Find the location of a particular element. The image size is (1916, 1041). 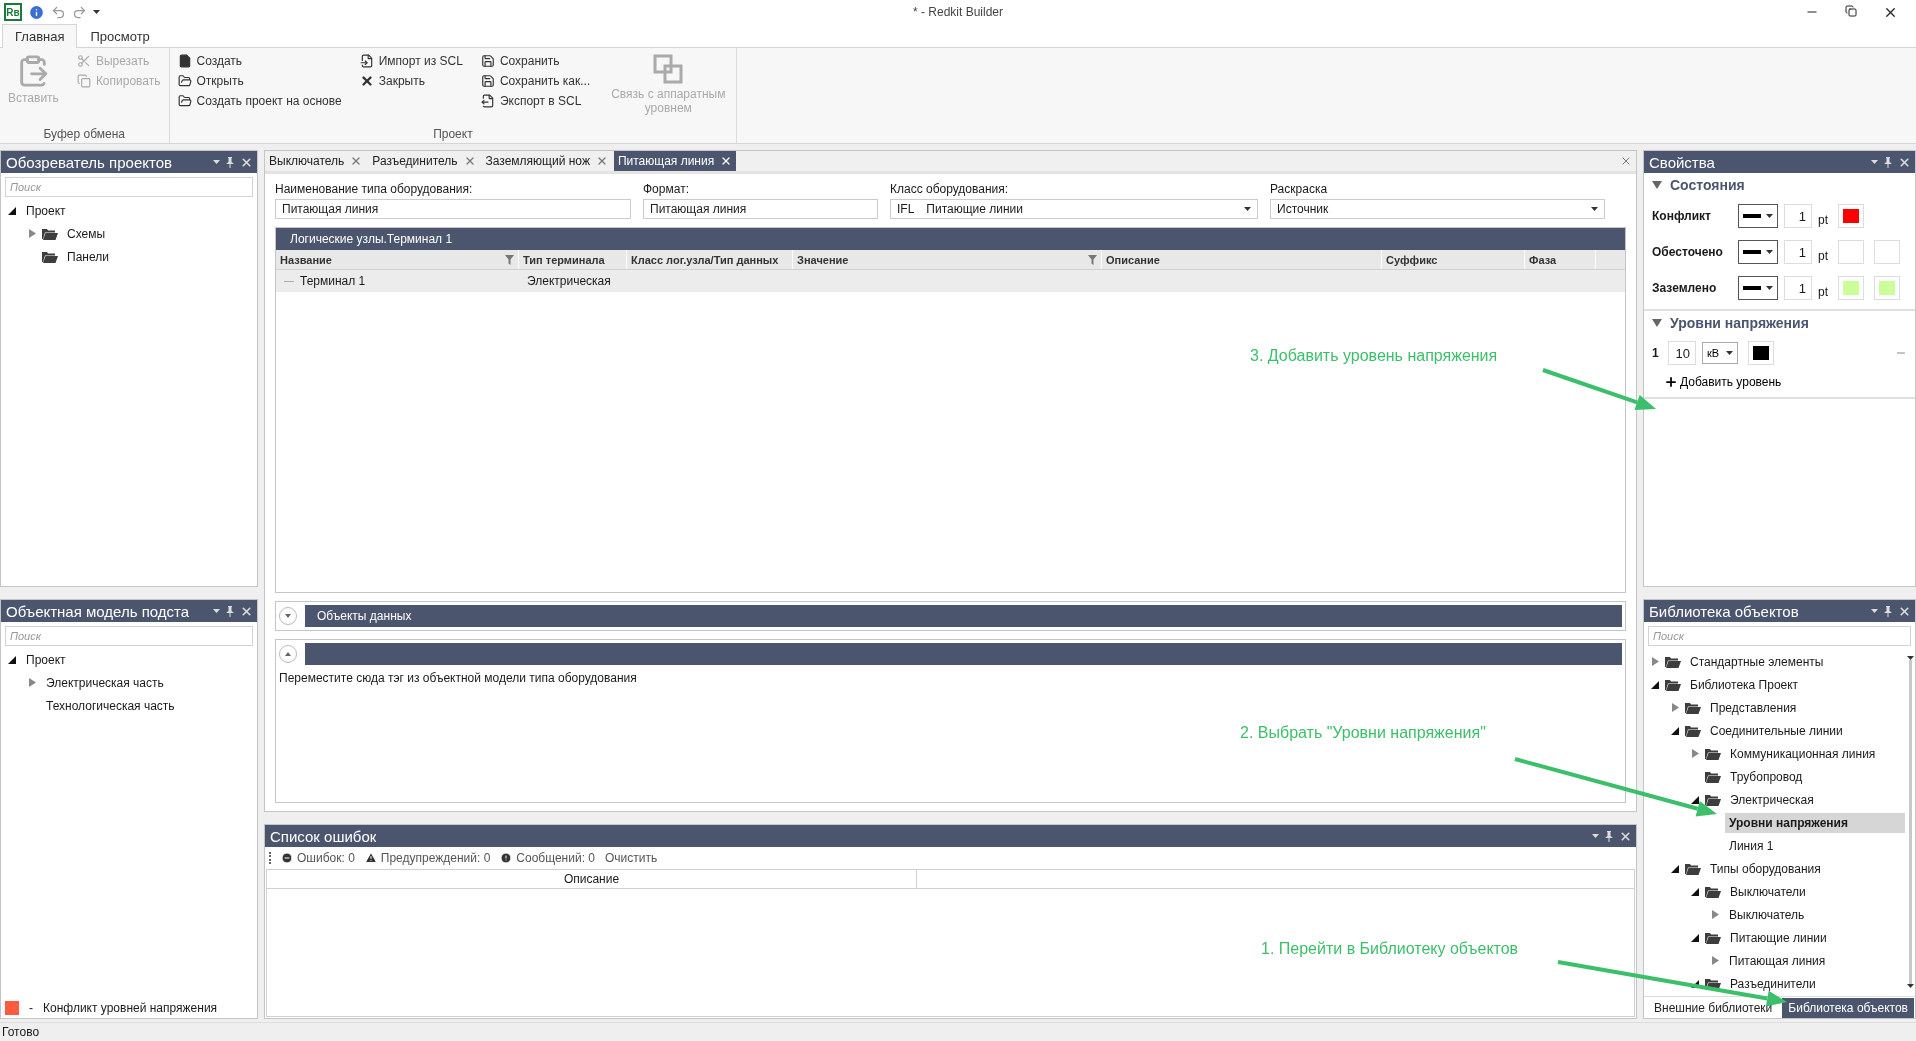

redo-icon is located at coordinates (79, 12).